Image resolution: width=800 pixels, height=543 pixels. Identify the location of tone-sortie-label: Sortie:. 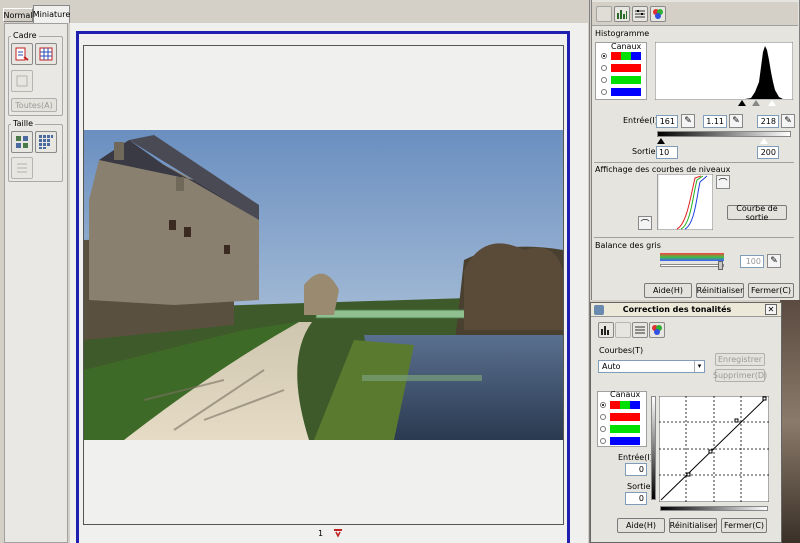
(640, 486).